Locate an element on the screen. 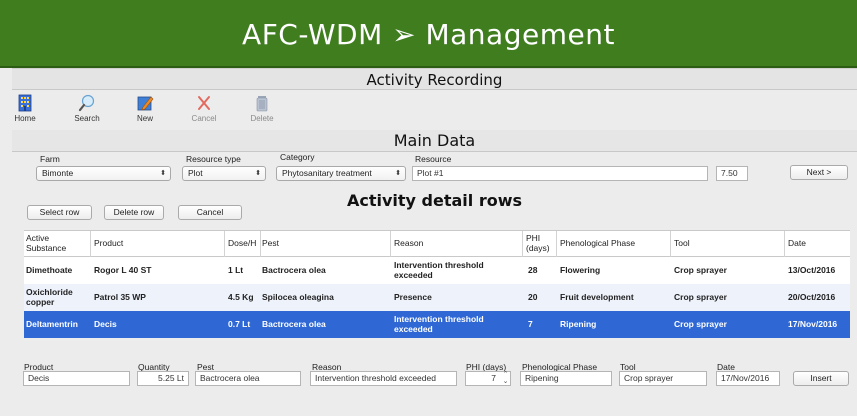 This screenshot has height=416, width=857. cell-dose: 0.7 Lt is located at coordinates (239, 323).